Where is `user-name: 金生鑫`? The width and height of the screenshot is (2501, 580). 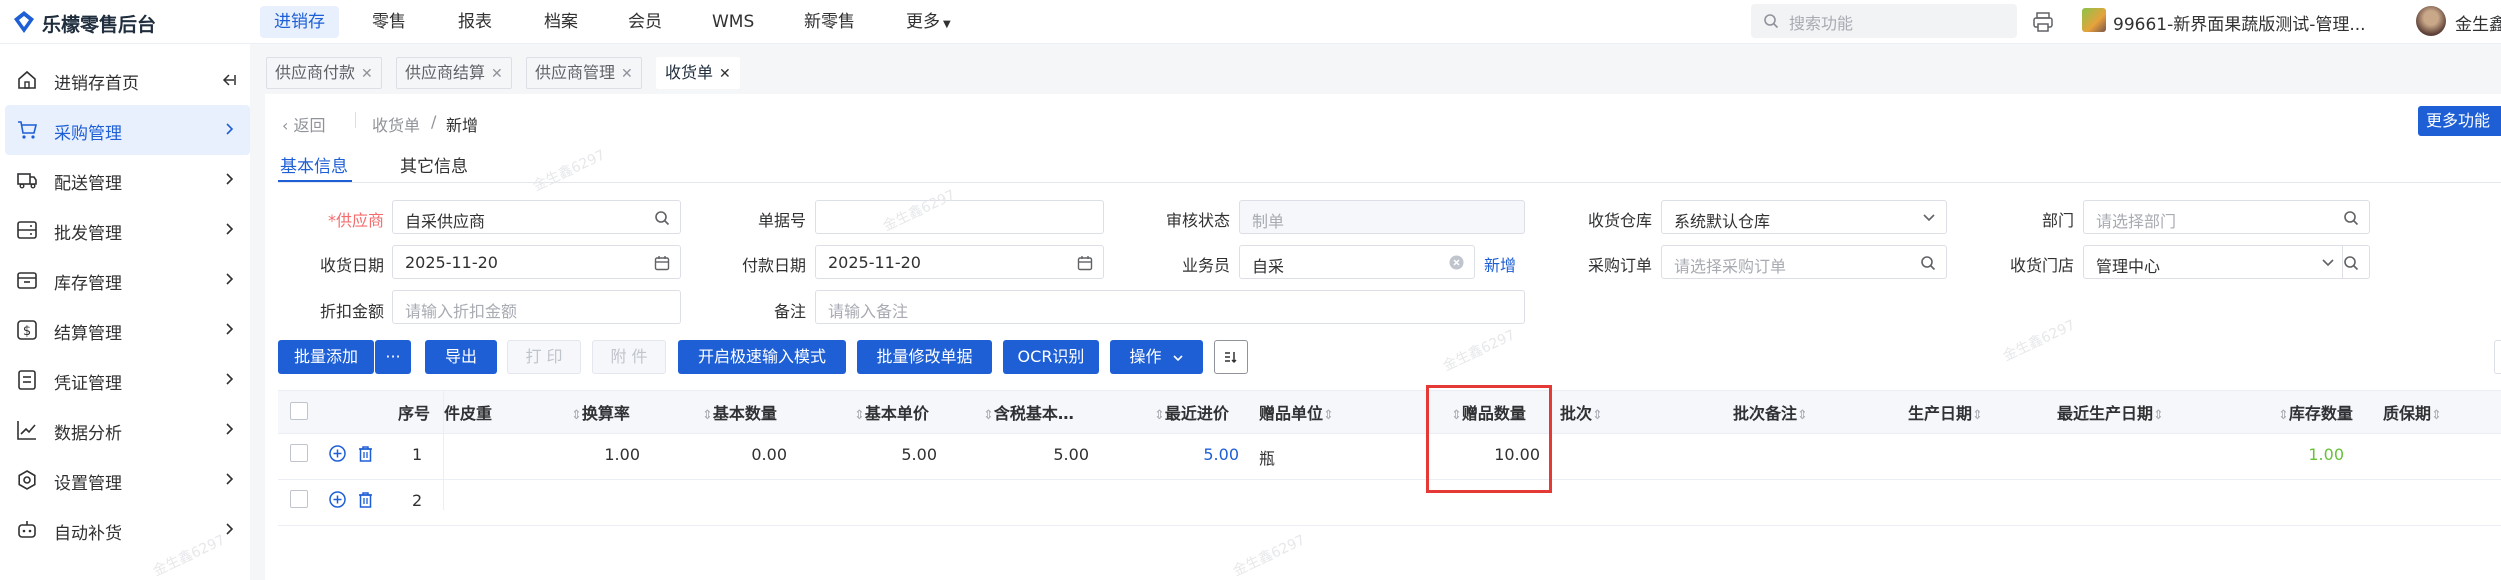 user-name: 金生鑫 is located at coordinates (2478, 22).